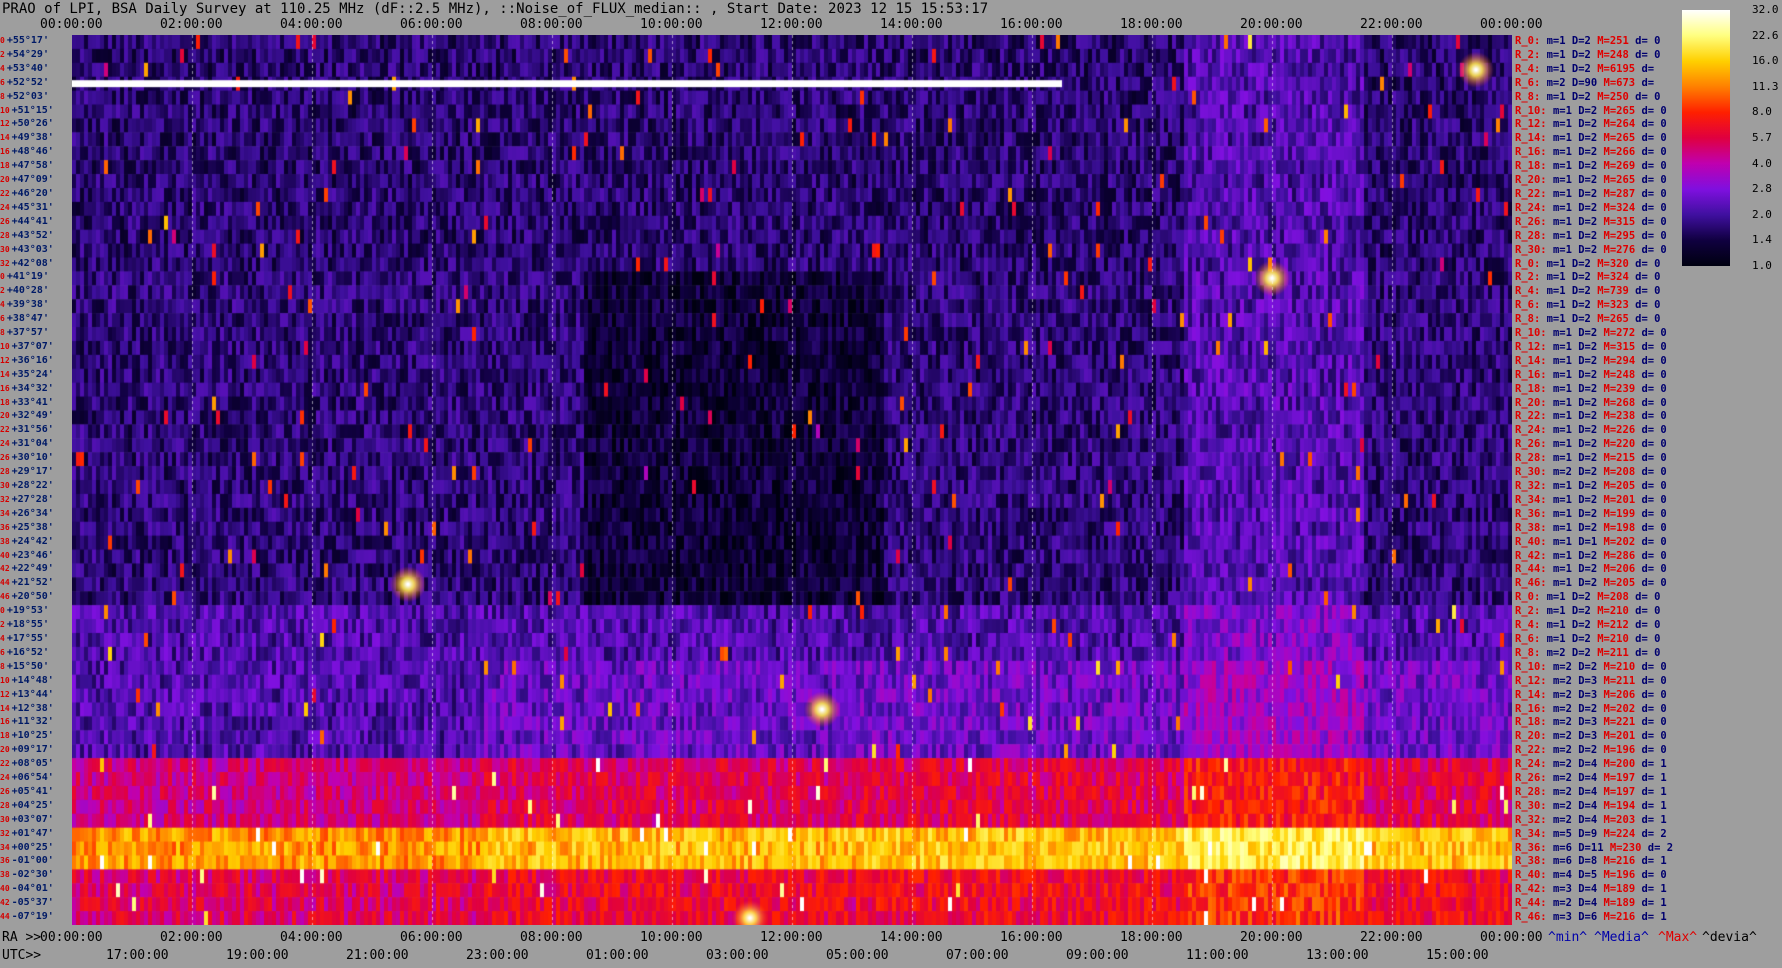 The image size is (1782, 968). What do you see at coordinates (1587, 97) in the screenshot?
I see `stat-row: R_8: m=1 D=2 M=250 d= 0` at bounding box center [1587, 97].